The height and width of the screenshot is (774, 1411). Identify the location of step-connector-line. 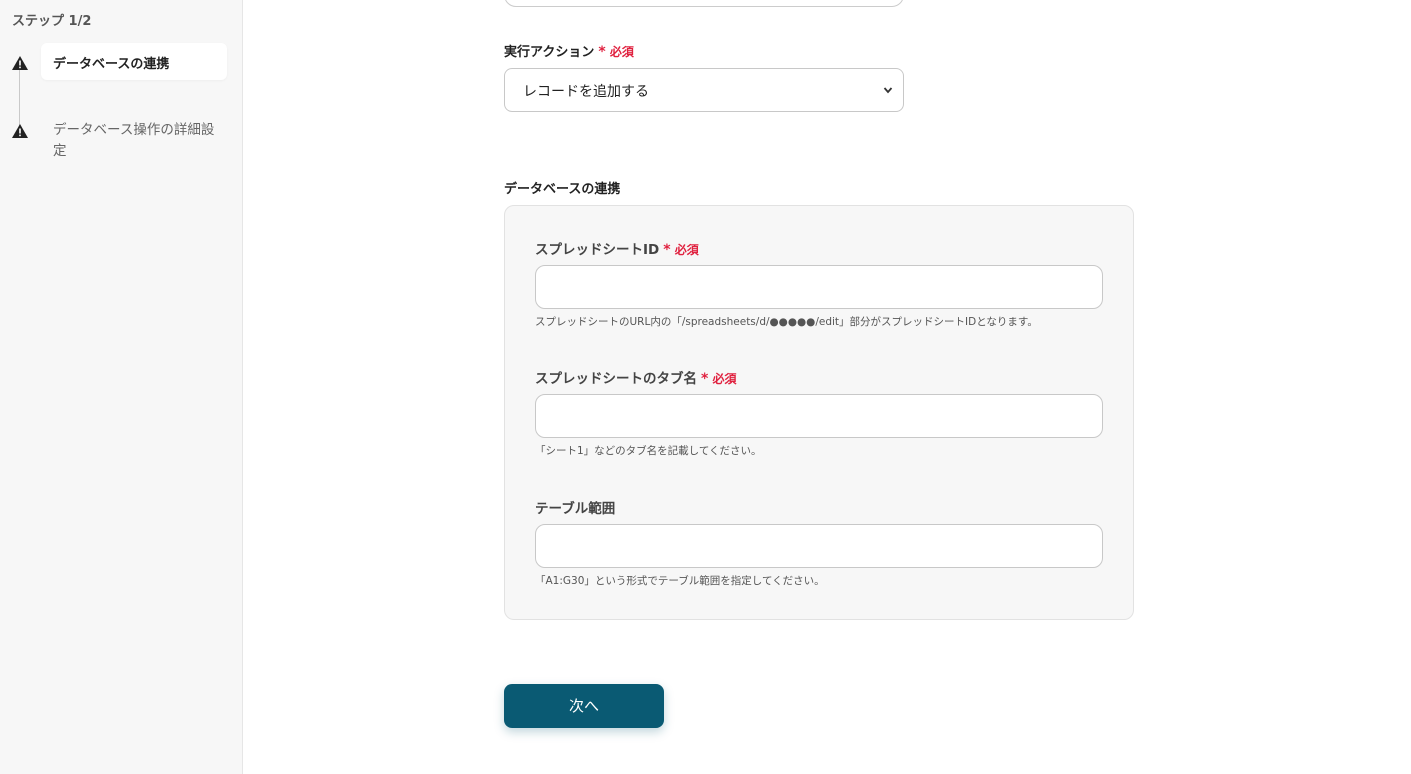
(19, 101).